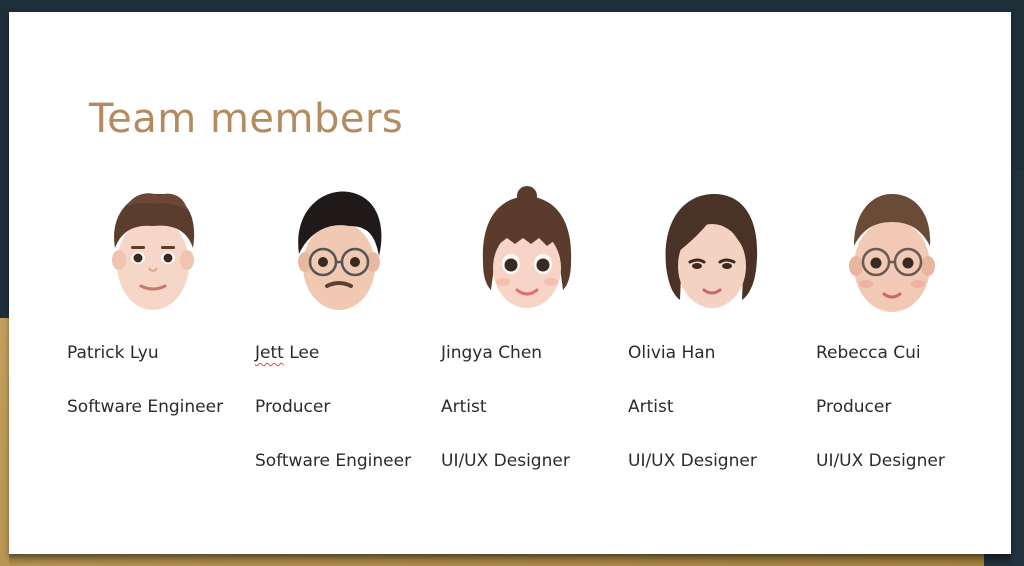  What do you see at coordinates (492, 353) in the screenshot?
I see `member-name: Jingya Chen` at bounding box center [492, 353].